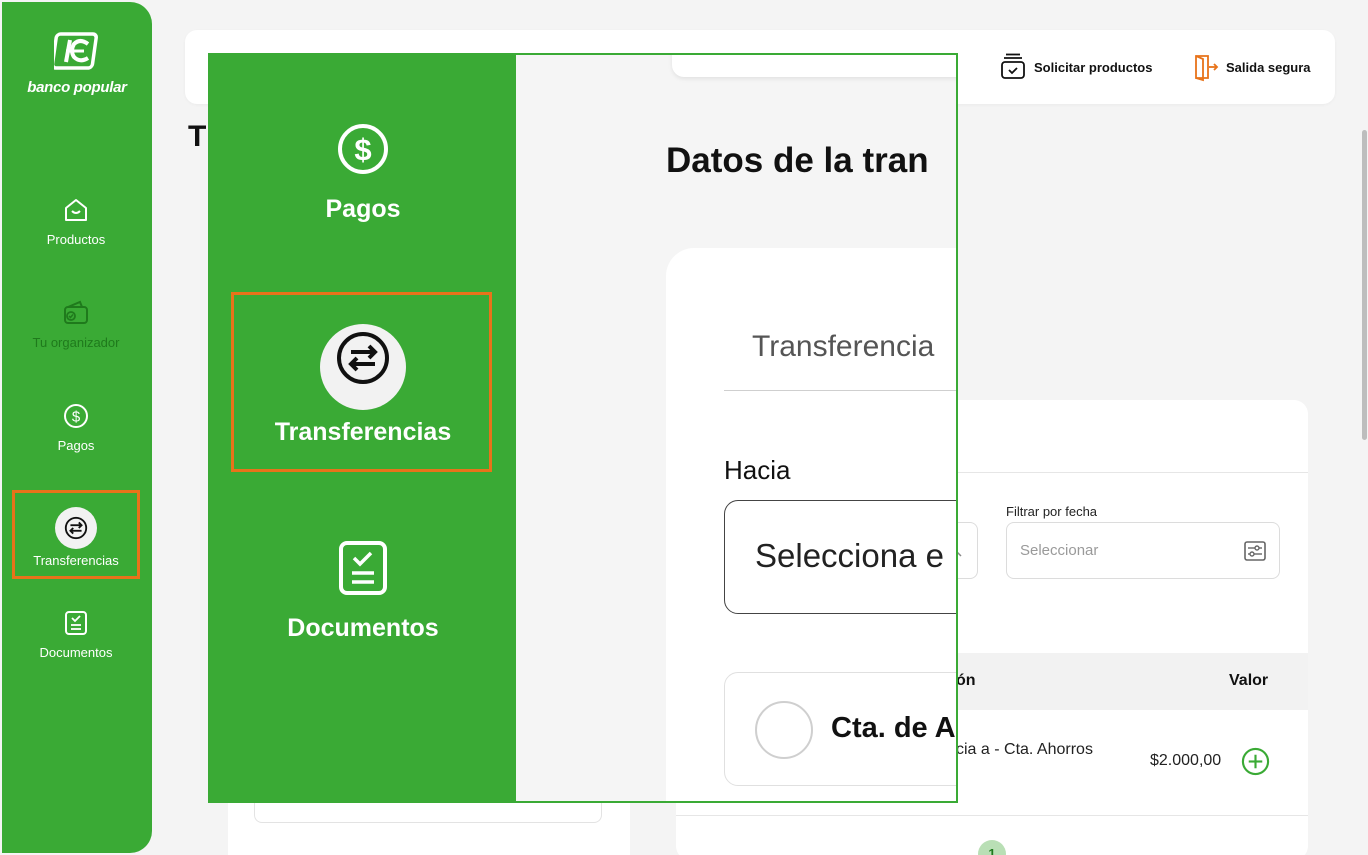  Describe the element at coordinates (757, 470) in the screenshot. I see `zoom-to-label: Hacia` at that location.